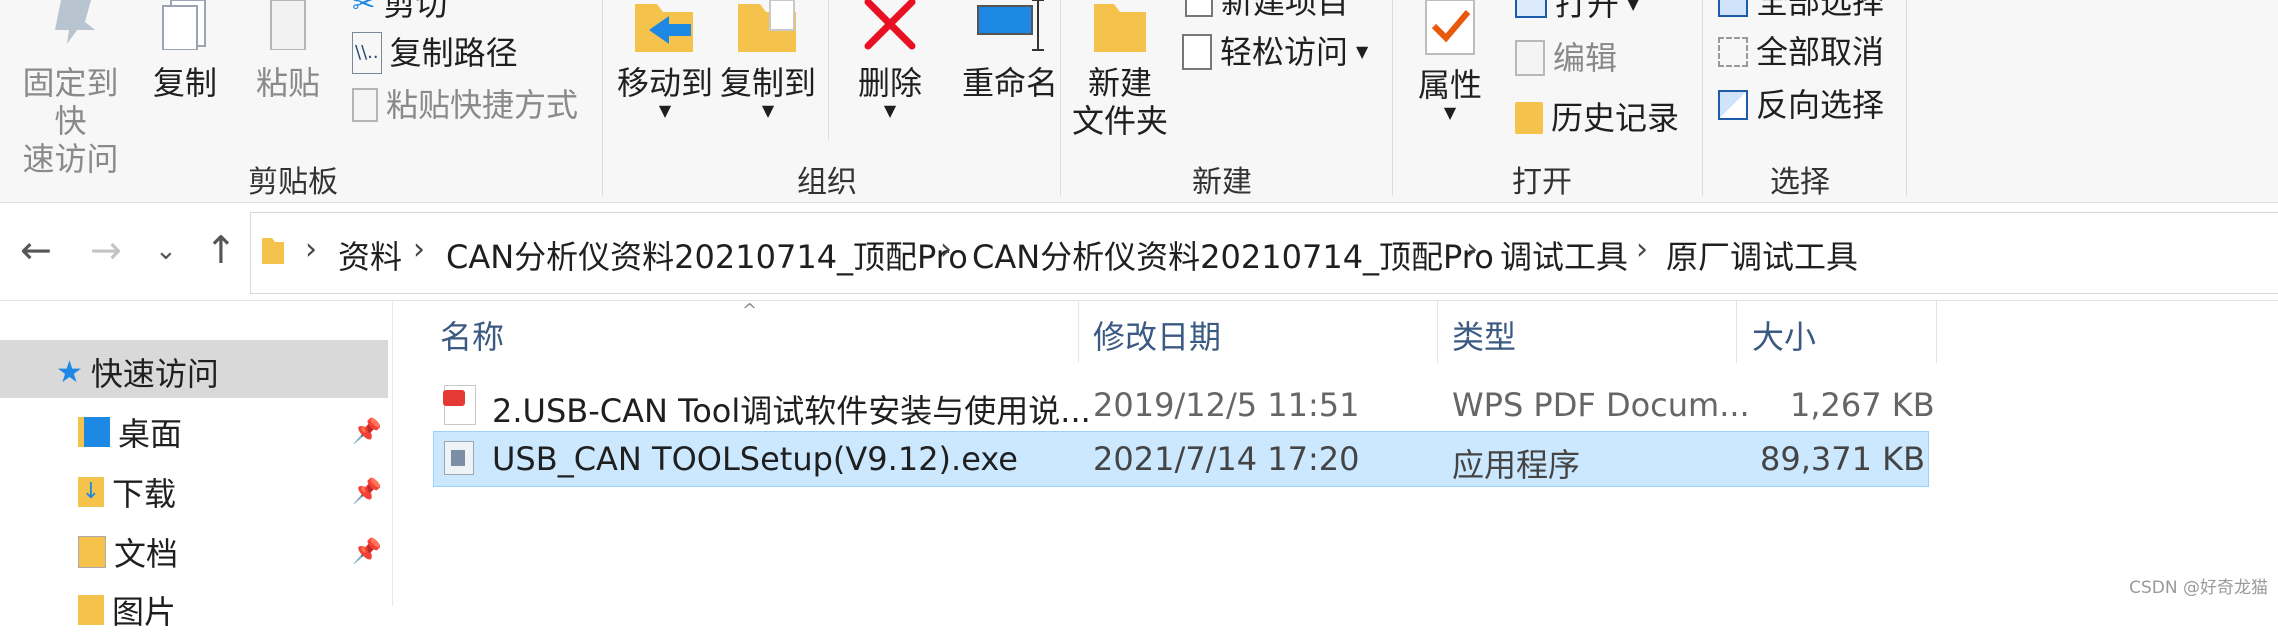  Describe the element at coordinates (1450, 112) in the screenshot. I see `properties-dropdown-icon: ▼` at that location.